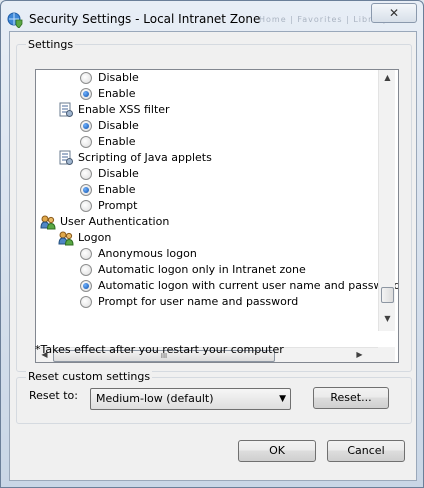 This screenshot has height=488, width=424. What do you see at coordinates (118, 205) in the screenshot?
I see `radio-option-label: Prompt` at bounding box center [118, 205].